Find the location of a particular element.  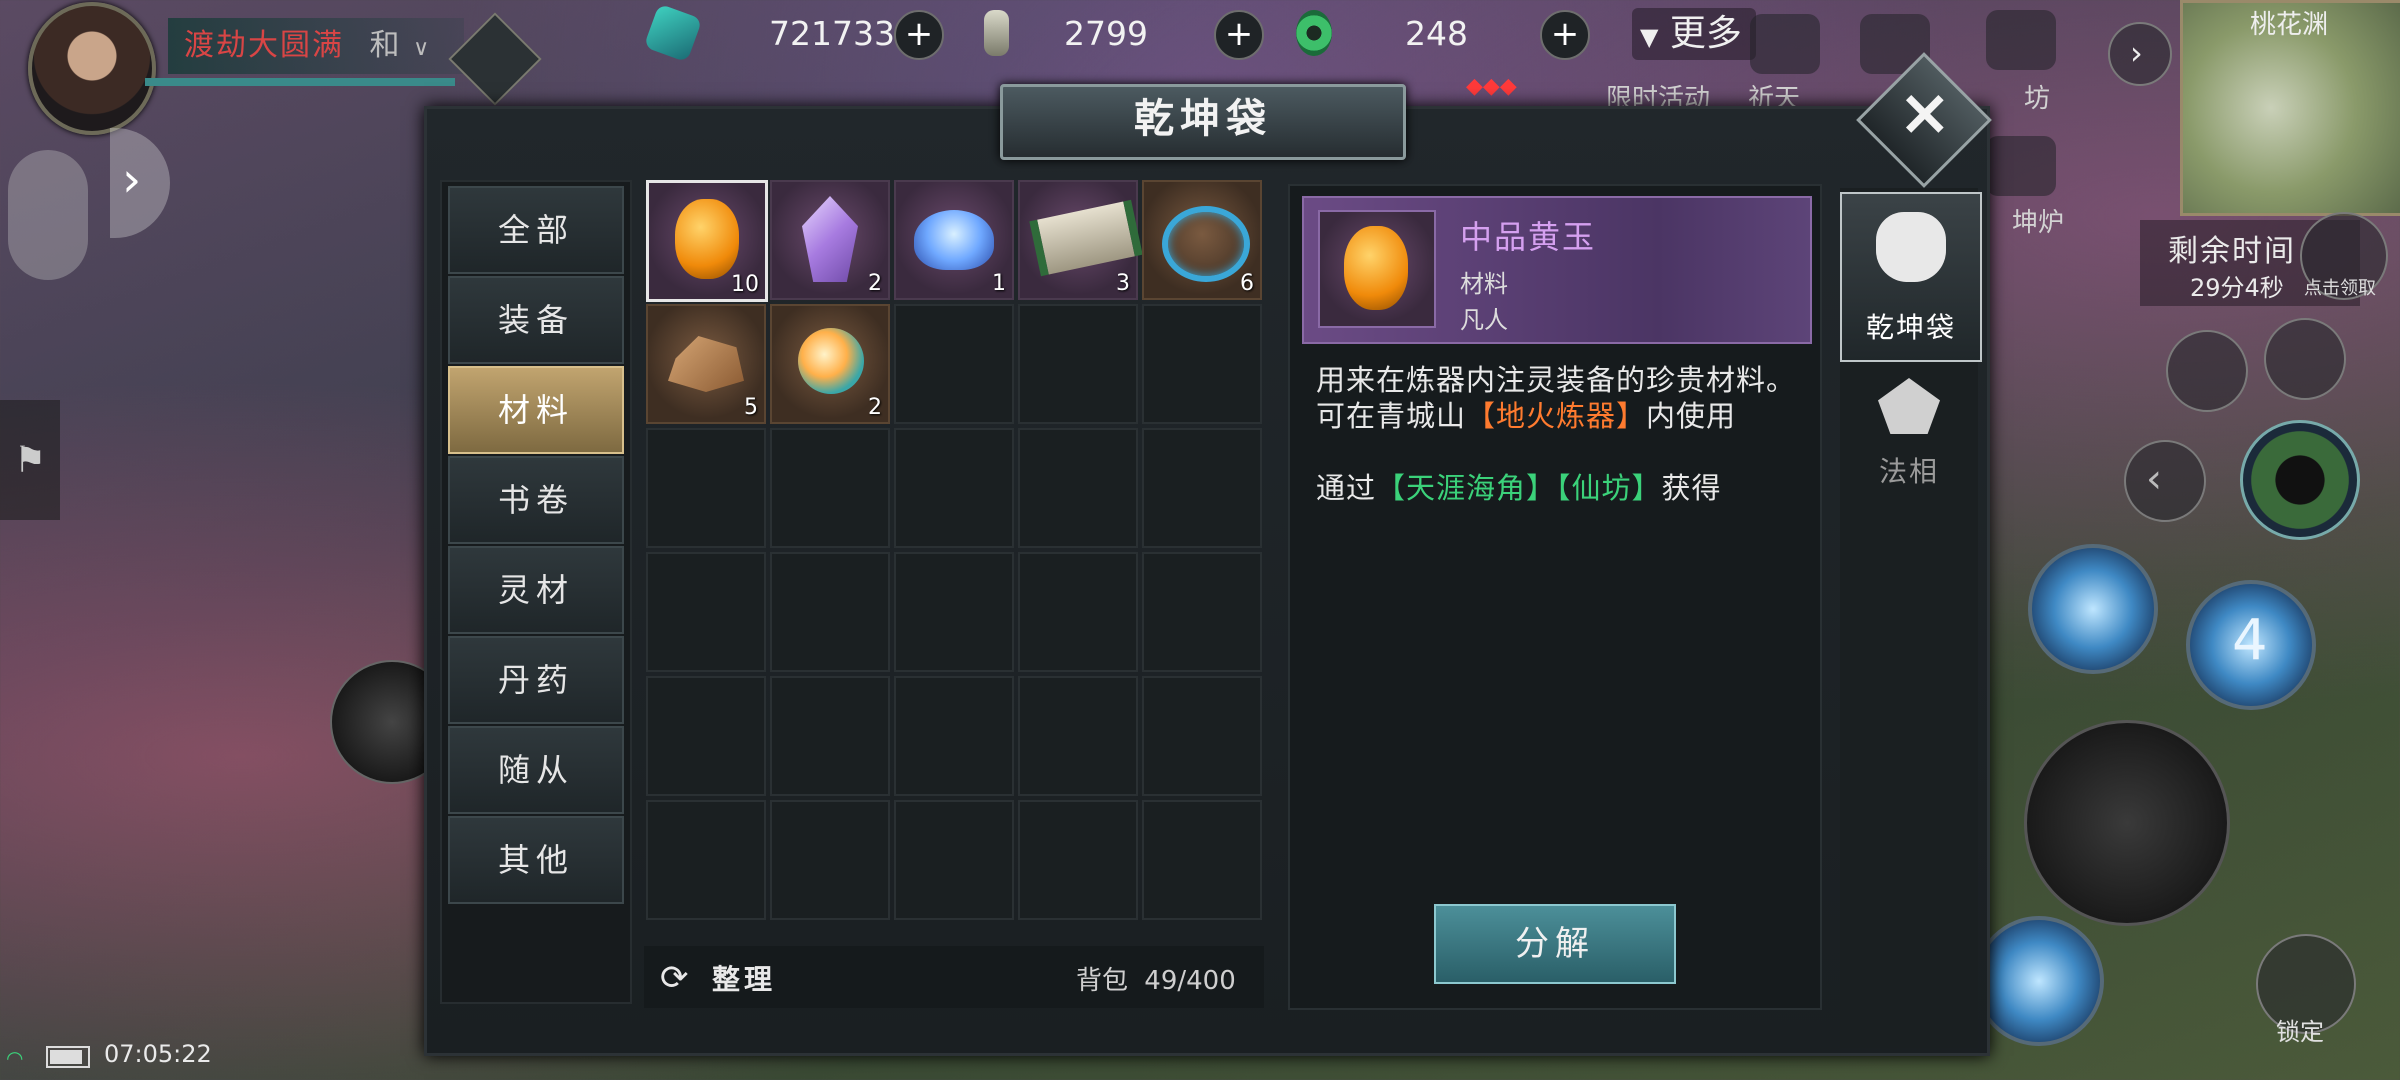

item-grade: 凡人 is located at coordinates (1484, 320).